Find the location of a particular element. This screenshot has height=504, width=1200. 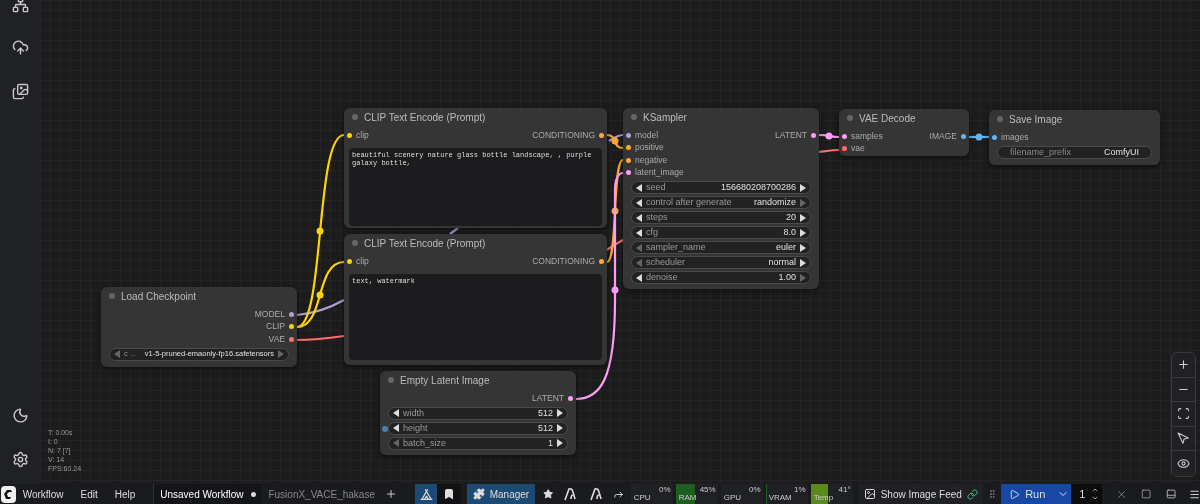

monitor-value: 45% is located at coordinates (707, 490).